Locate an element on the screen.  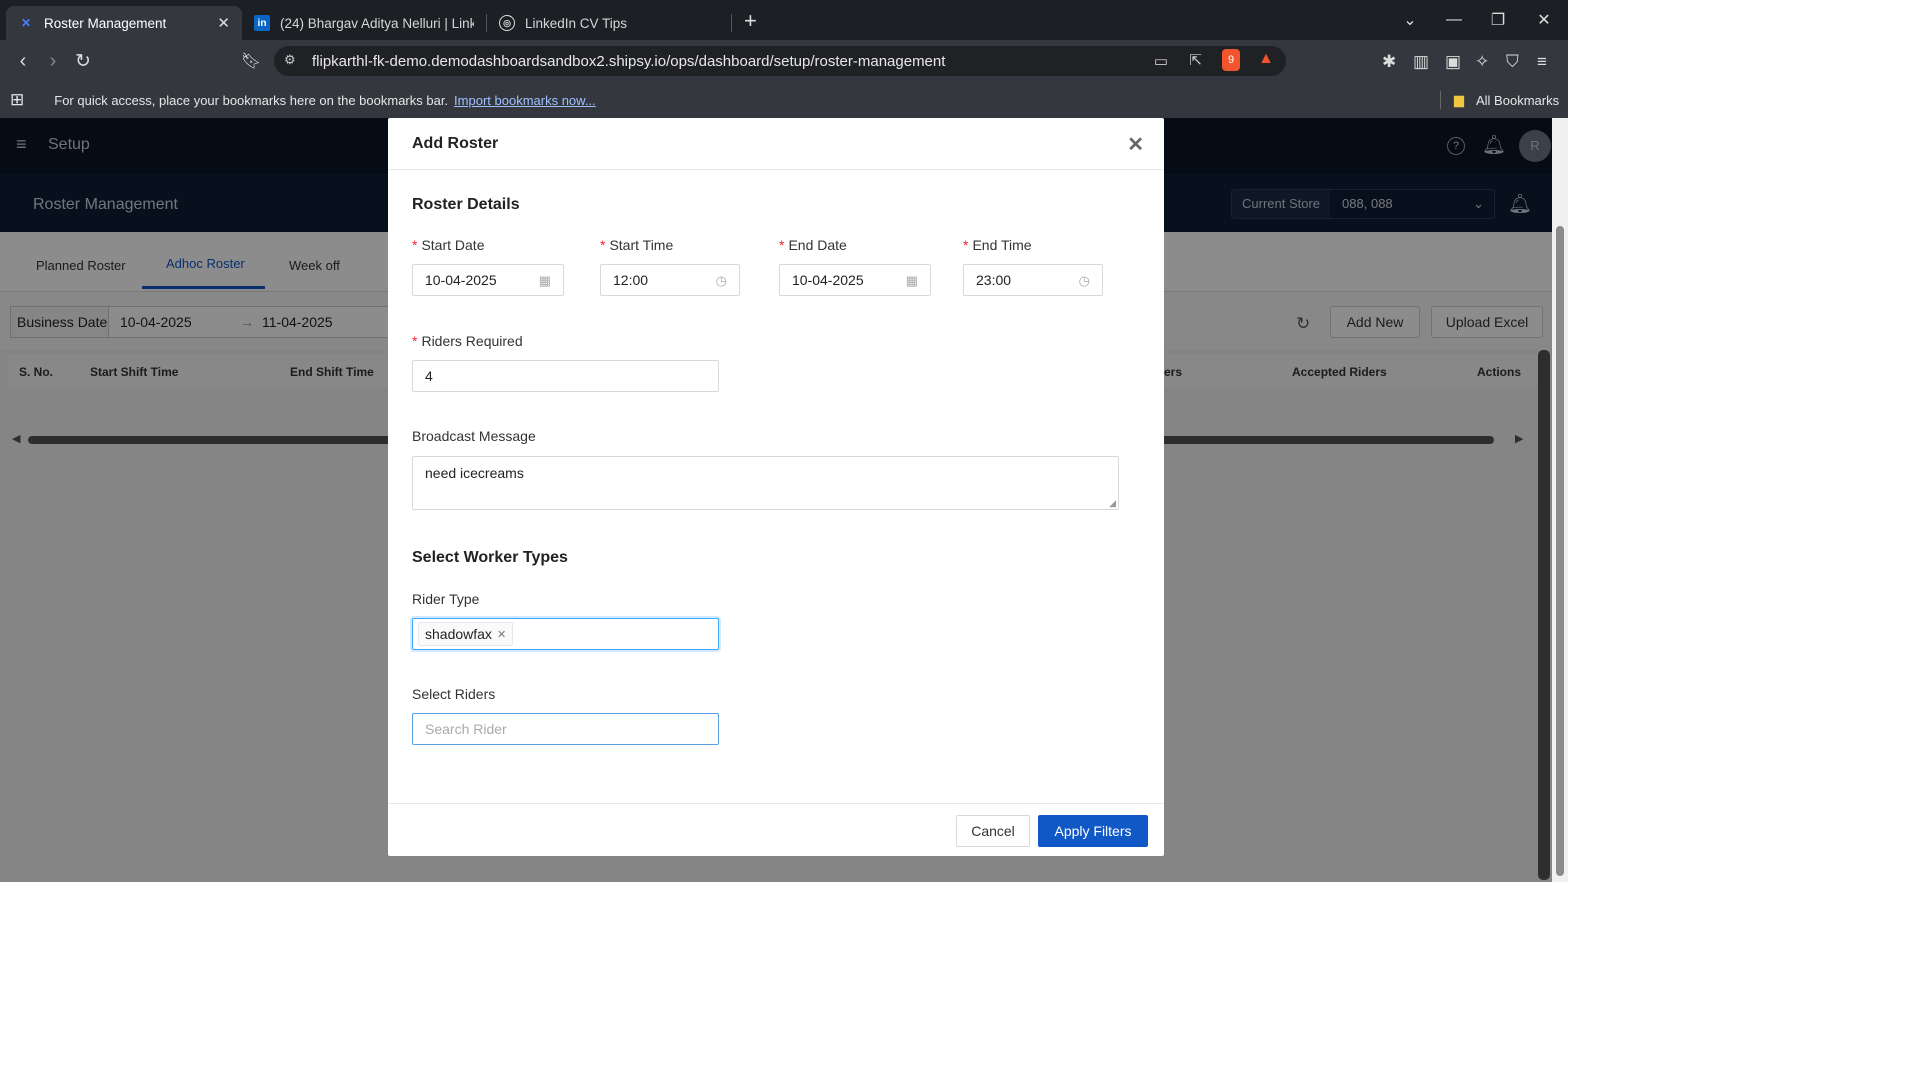
modal-title: Add Roster is located at coordinates (455, 143).